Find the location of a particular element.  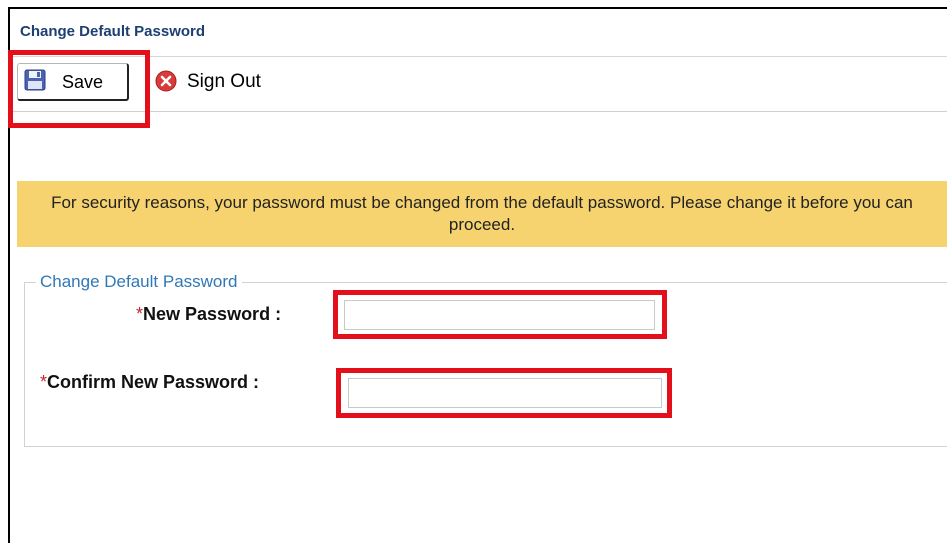

sign-out-label: Sign Out is located at coordinates (224, 81).